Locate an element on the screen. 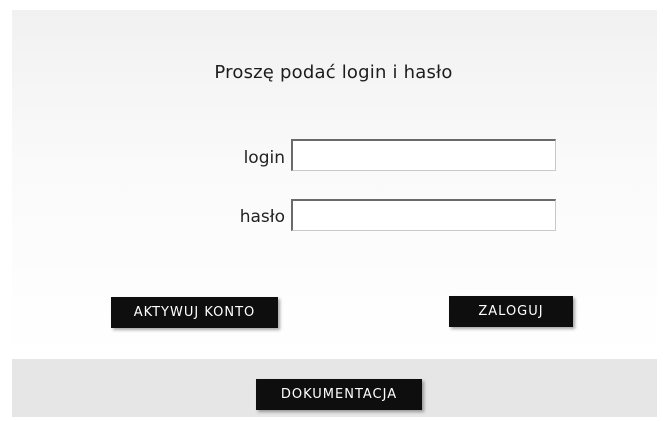 The height and width of the screenshot is (421, 667). login-label: login is located at coordinates (264, 158).